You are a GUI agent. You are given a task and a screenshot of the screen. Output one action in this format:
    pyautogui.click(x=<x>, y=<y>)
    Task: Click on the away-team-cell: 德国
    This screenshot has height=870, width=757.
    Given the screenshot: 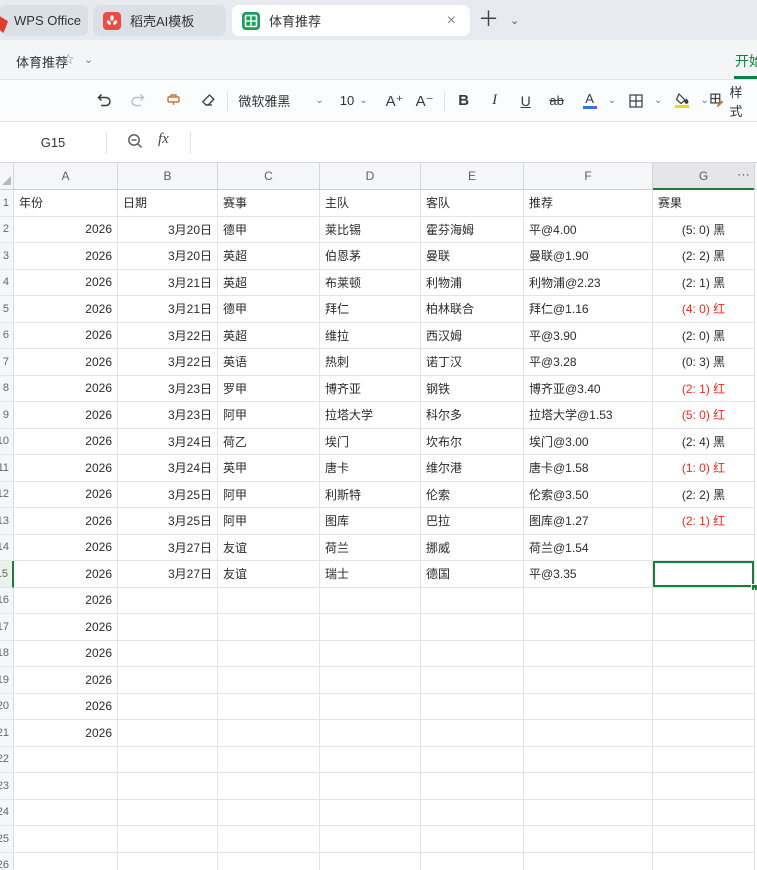 What is the action you would take?
    pyautogui.click(x=472, y=574)
    